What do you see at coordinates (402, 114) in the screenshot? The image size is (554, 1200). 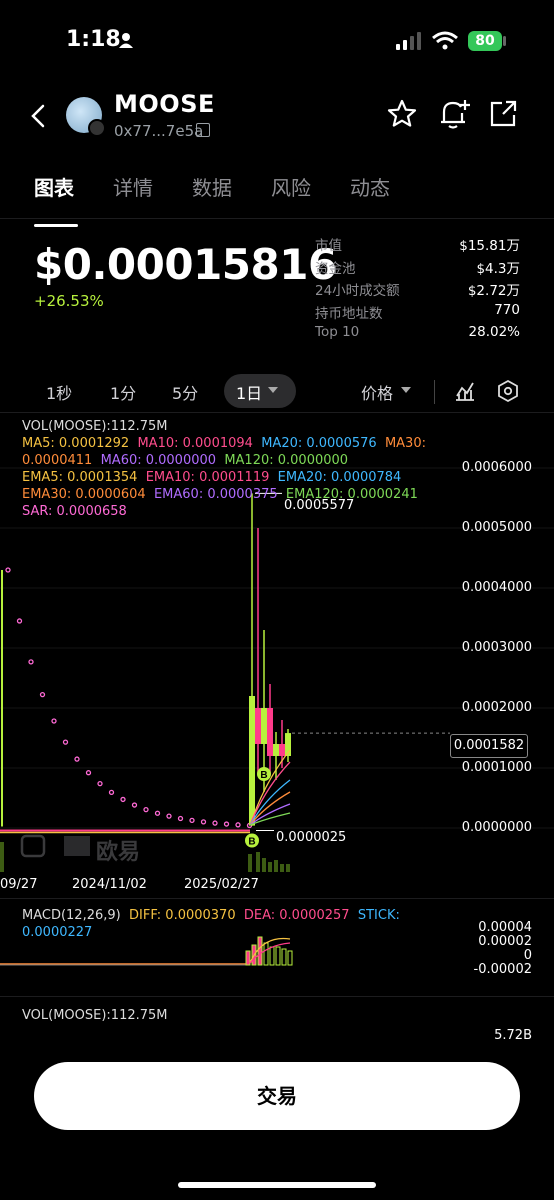 I see `star-icon` at bounding box center [402, 114].